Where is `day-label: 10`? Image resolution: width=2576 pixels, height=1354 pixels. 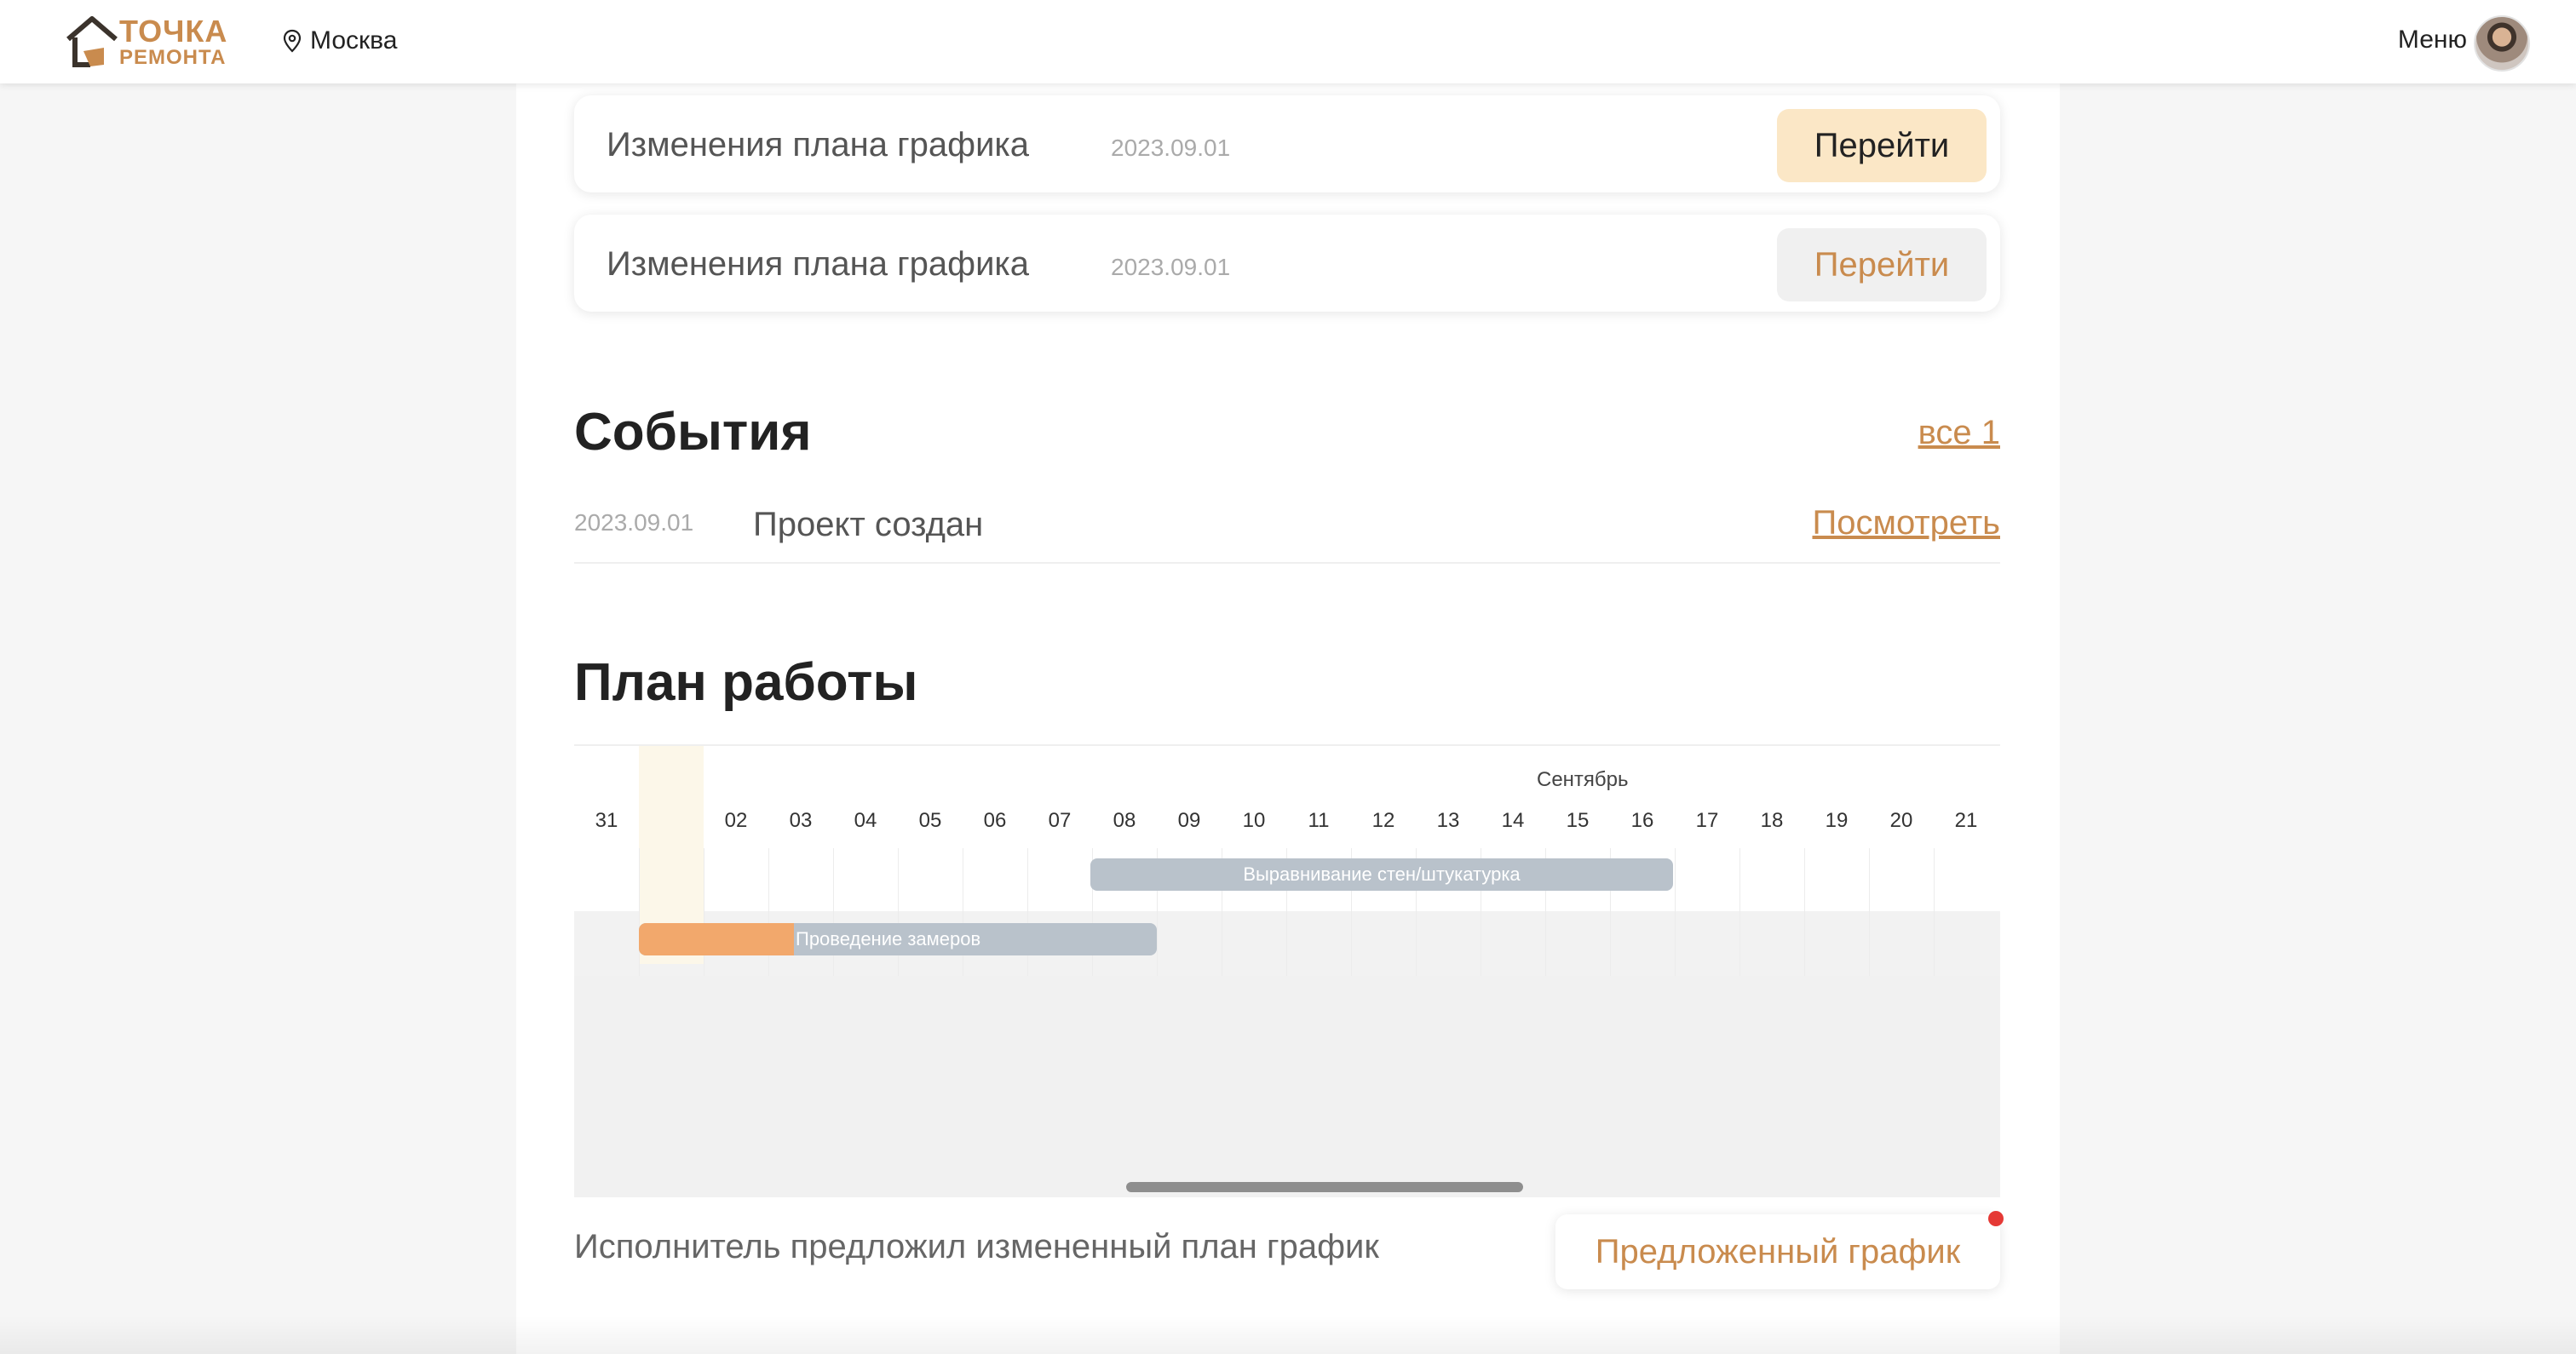 day-label: 10 is located at coordinates (1254, 820).